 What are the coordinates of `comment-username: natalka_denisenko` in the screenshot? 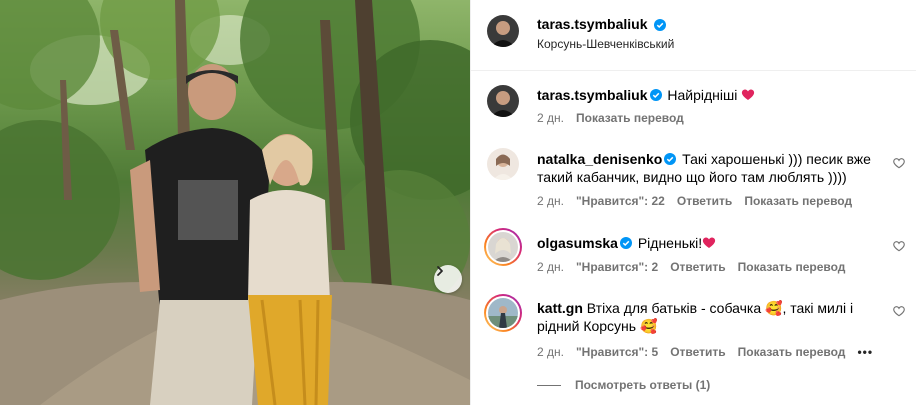 It's located at (599, 159).